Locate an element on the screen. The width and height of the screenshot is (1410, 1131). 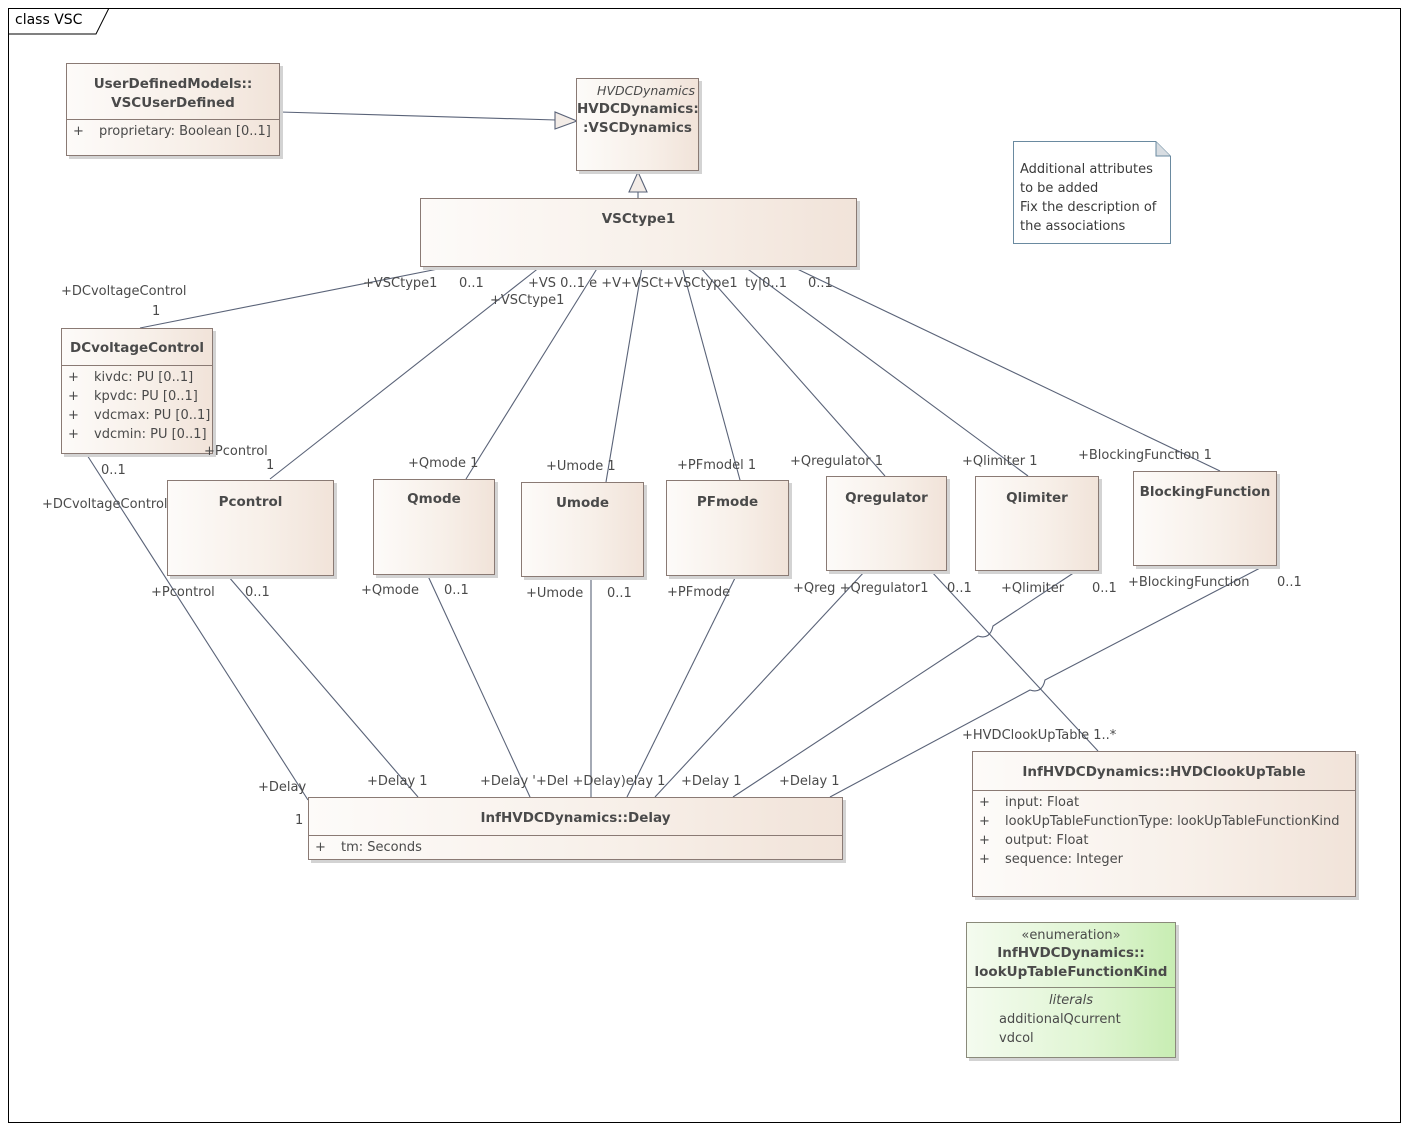
attribute-row: + kpvdc: PU [0..1] is located at coordinates (137, 396).